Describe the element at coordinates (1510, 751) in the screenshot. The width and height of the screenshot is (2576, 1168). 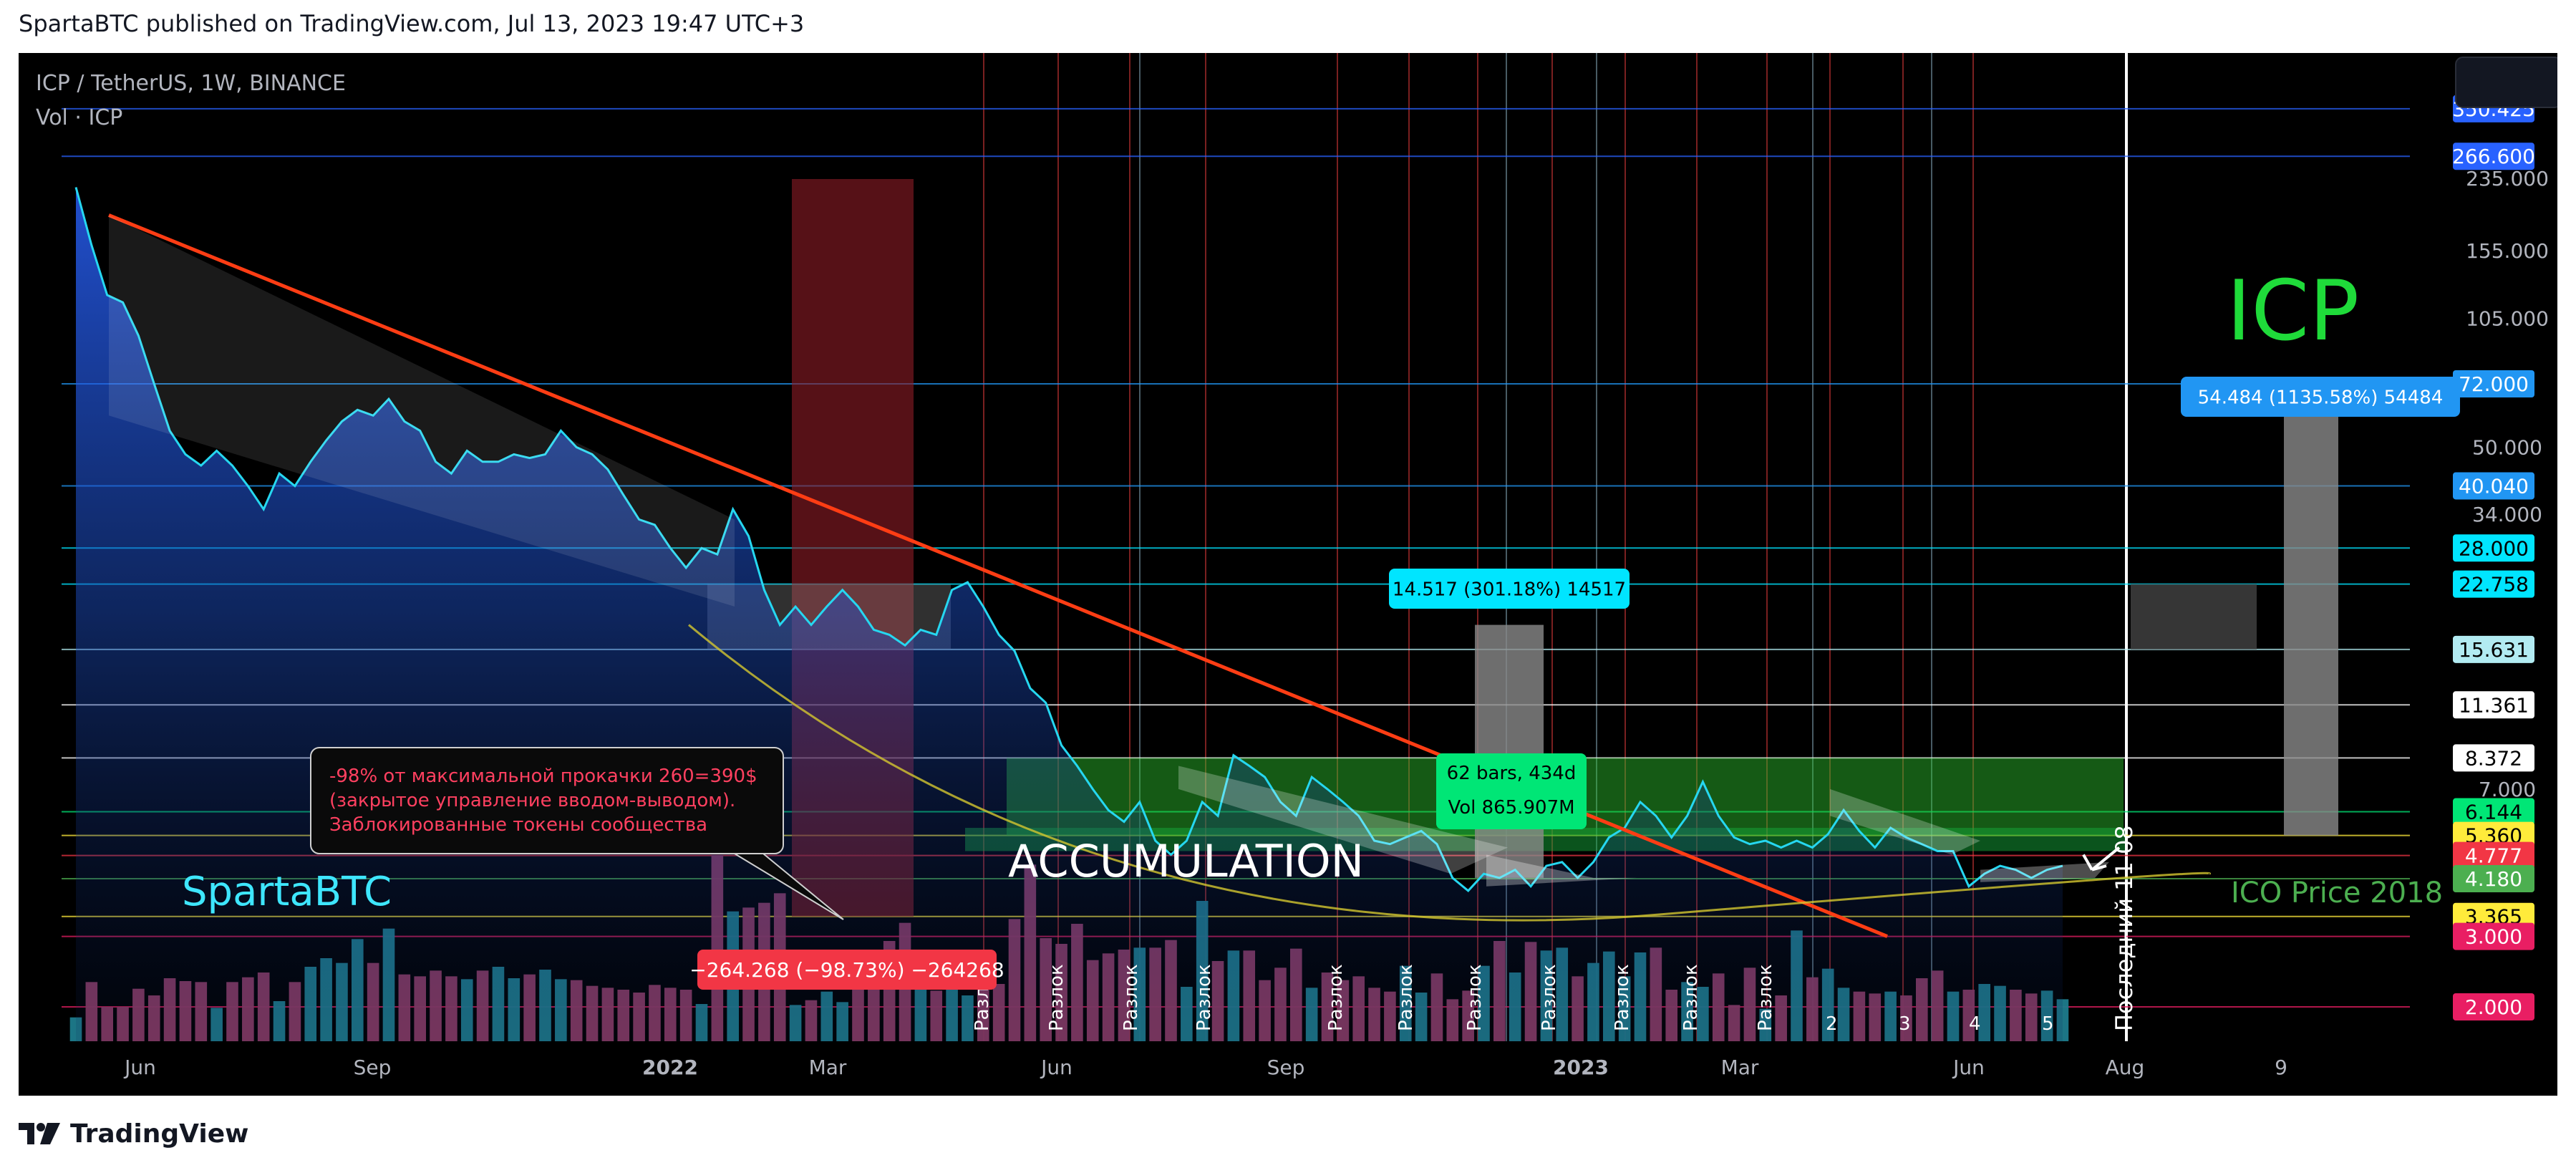
I see `projection-bar-small` at that location.